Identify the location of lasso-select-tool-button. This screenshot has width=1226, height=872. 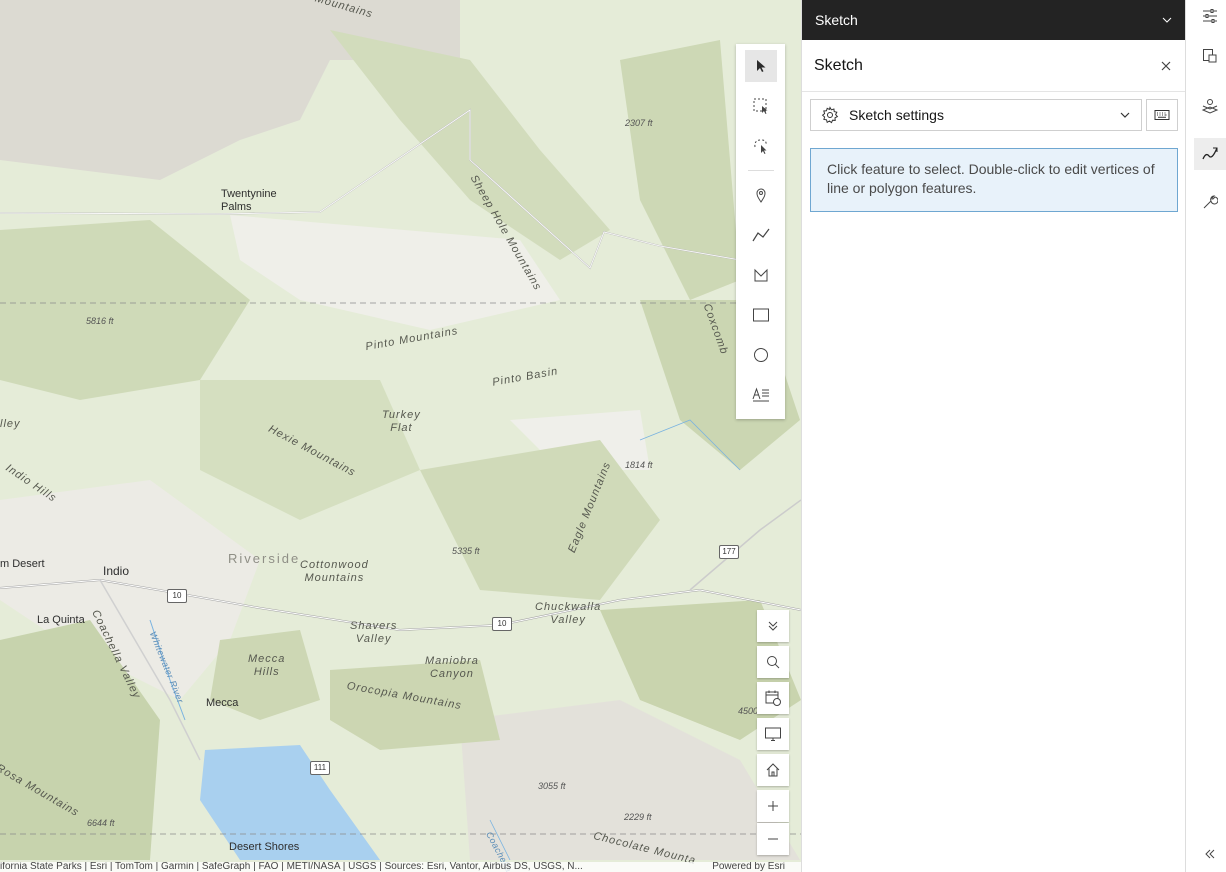
(761, 146).